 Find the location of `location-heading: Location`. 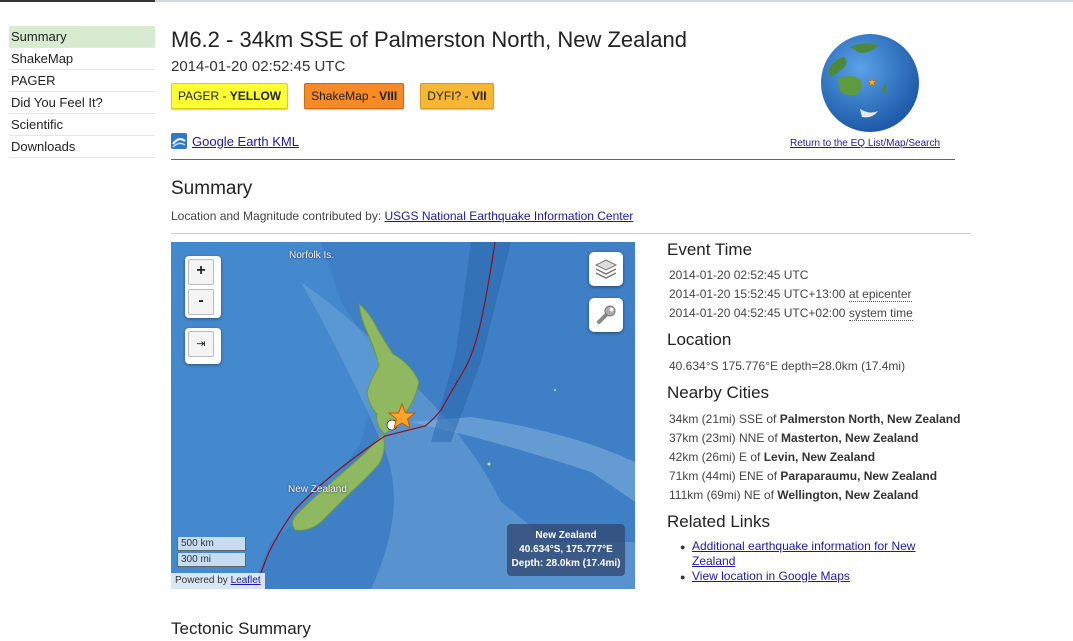

location-heading: Location is located at coordinates (699, 339).